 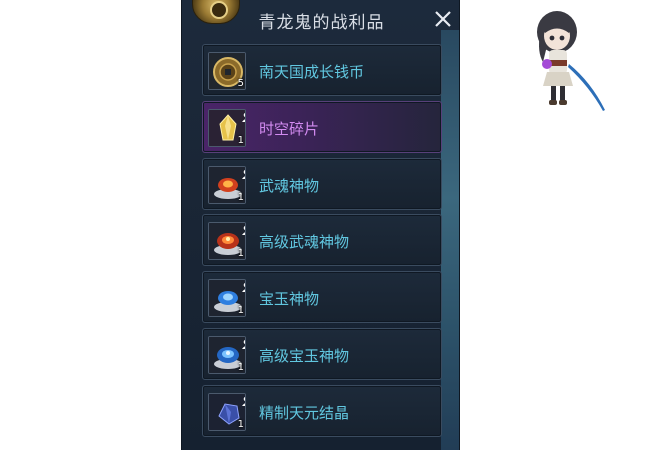 I want to click on item-name: 南天国成长钱币, so click(x=312, y=72).